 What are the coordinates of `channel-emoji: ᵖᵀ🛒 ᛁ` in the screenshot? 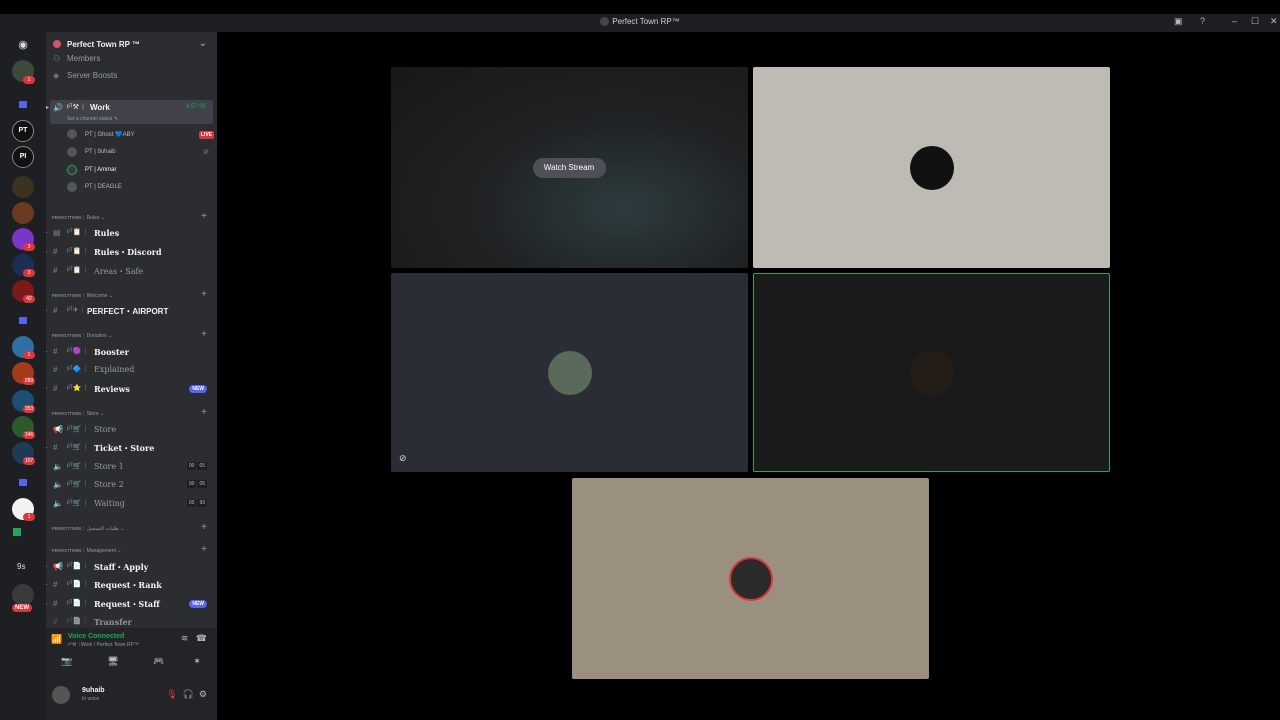 It's located at (77, 503).